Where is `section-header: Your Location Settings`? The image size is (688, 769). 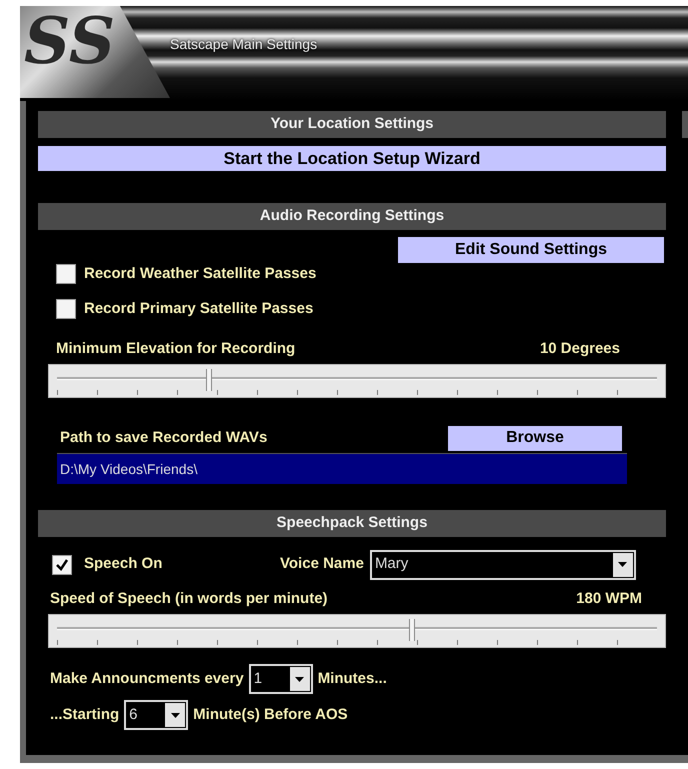 section-header: Your Location Settings is located at coordinates (352, 124).